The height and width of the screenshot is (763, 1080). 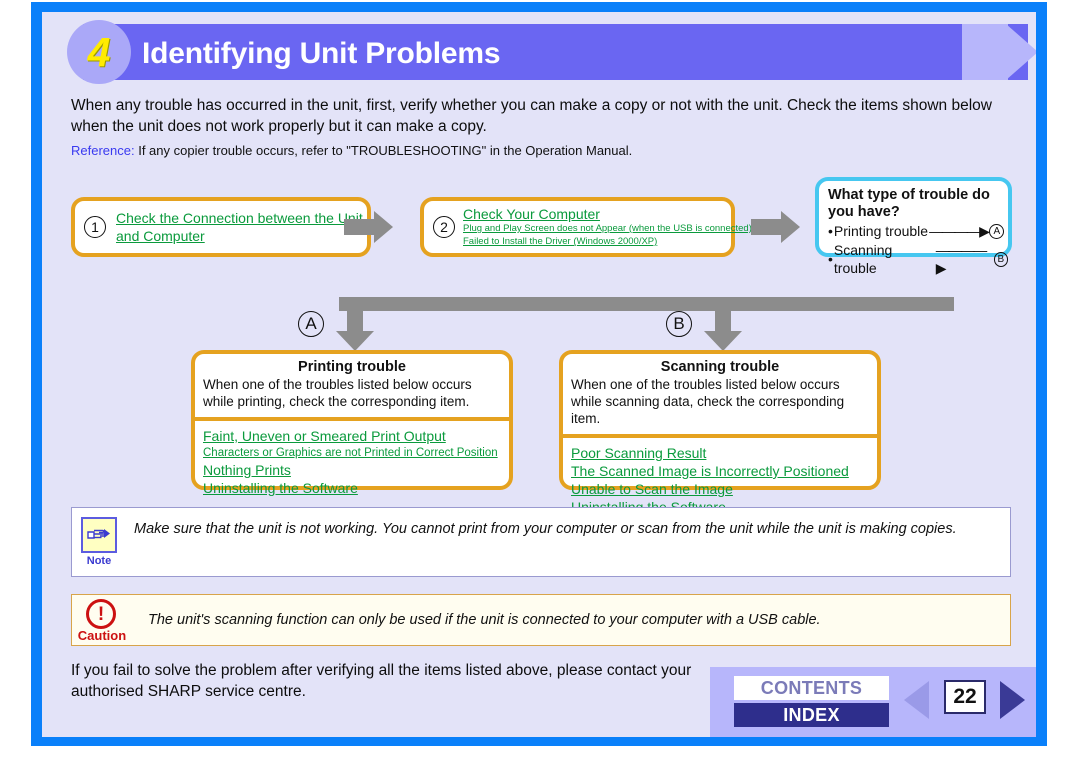 What do you see at coordinates (1021, 52) in the screenshot?
I see `header-arrow-head-icon` at bounding box center [1021, 52].